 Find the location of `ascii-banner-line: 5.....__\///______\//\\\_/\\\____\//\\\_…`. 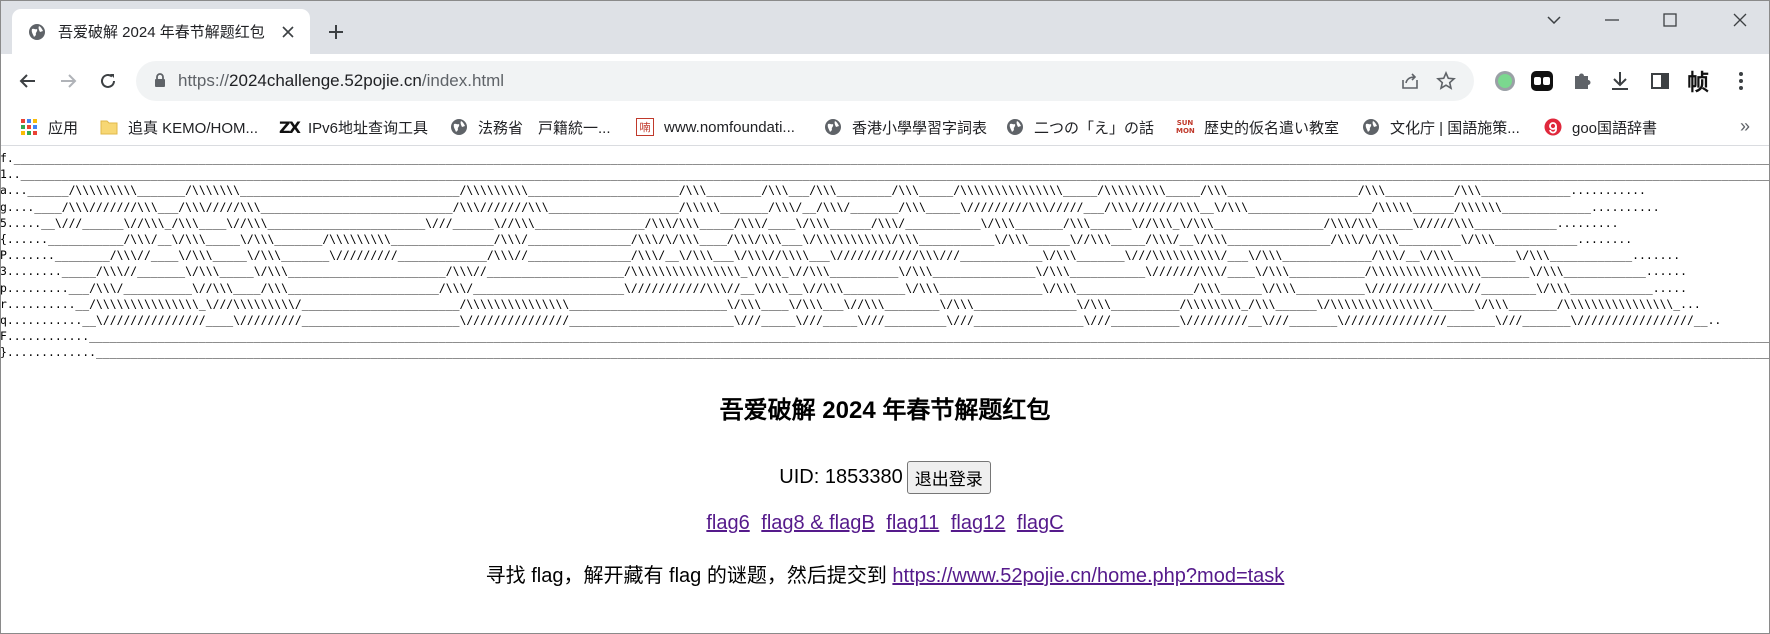

ascii-banner-line: 5.....__\///______\//\\\_/\\\____\//\\\_… is located at coordinates (809, 222).